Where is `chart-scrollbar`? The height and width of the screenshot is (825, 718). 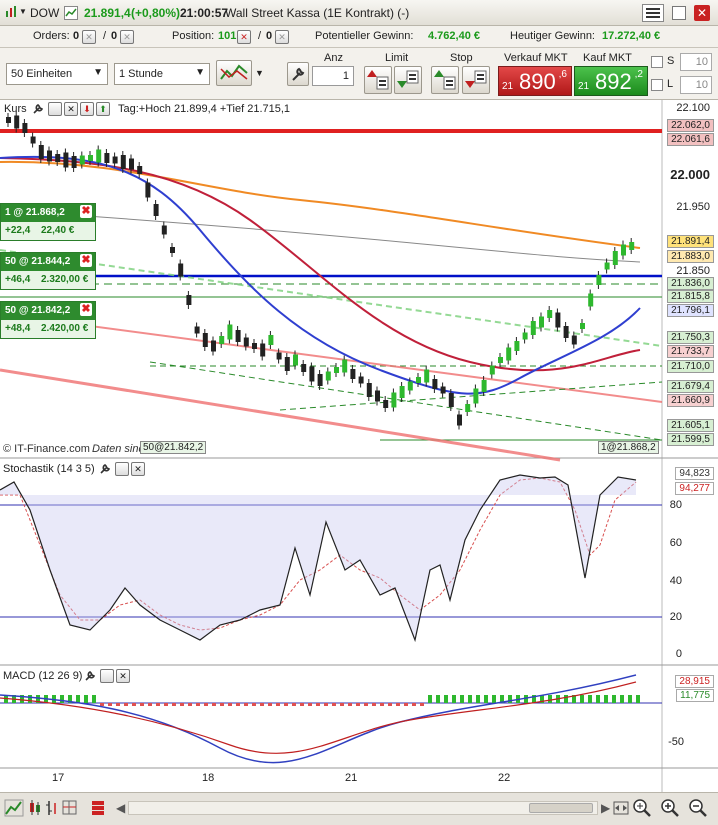 chart-scrollbar is located at coordinates (363, 808).